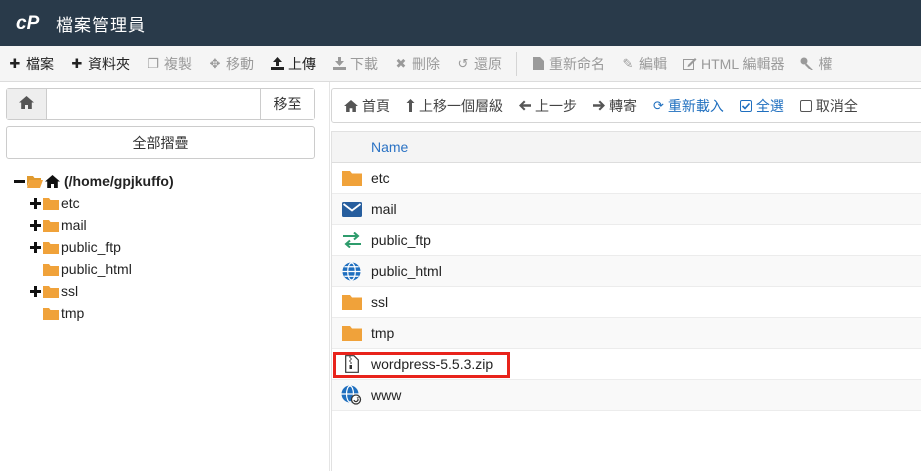 The height and width of the screenshot is (471, 921). I want to click on copy-button: ❐ 複製, so click(169, 63).